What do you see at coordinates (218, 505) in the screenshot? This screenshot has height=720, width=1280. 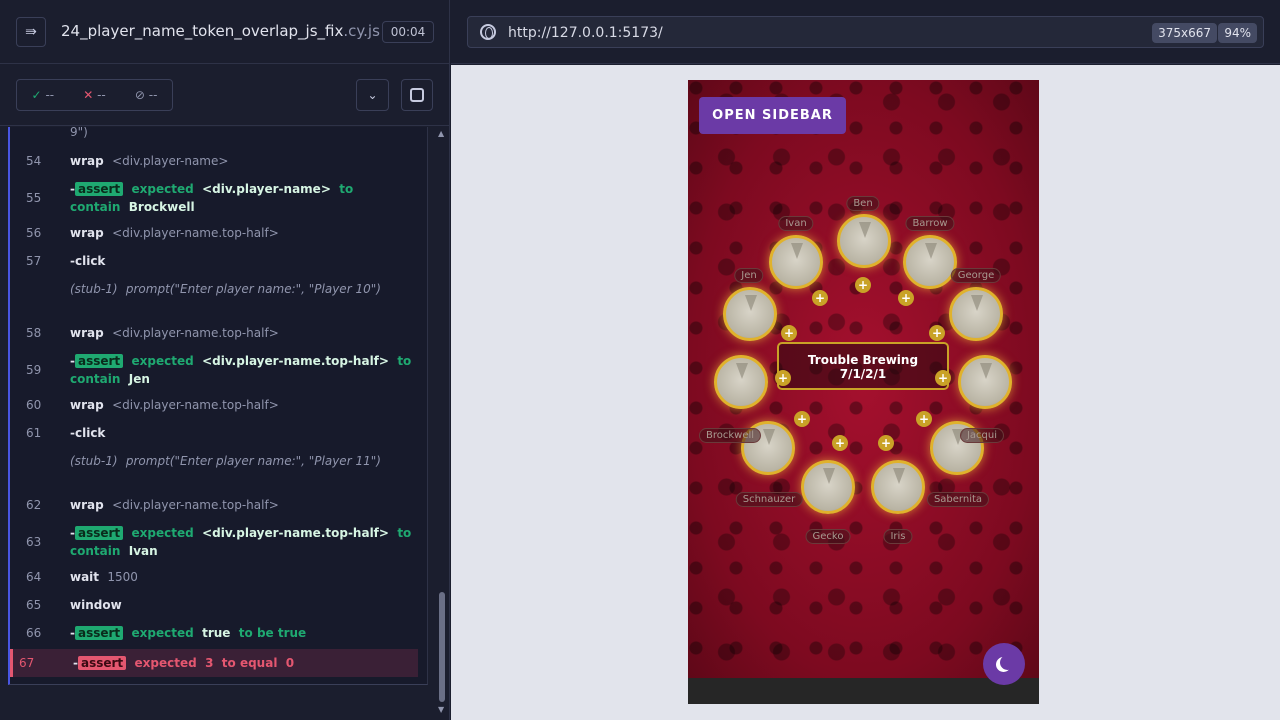 I see `command-row: 62 wrap <div.player-name.top-half>` at bounding box center [218, 505].